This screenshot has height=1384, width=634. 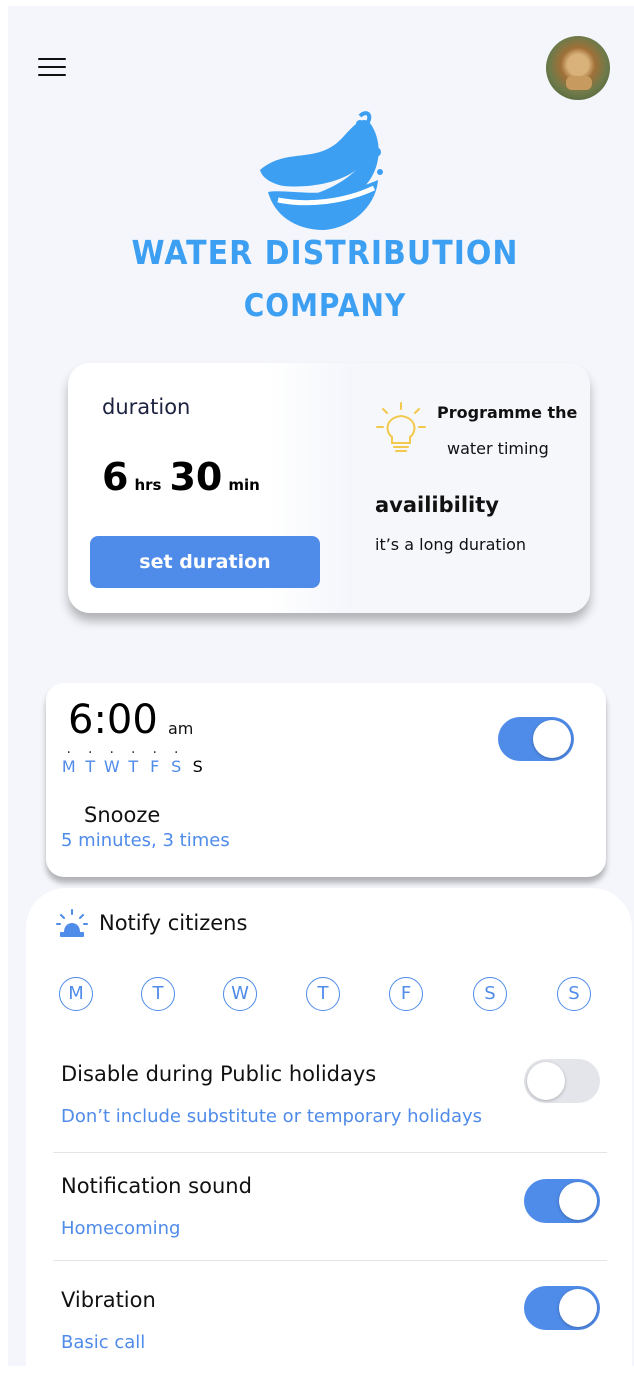 I want to click on alarm-day-mon: M, so click(x=69, y=758).